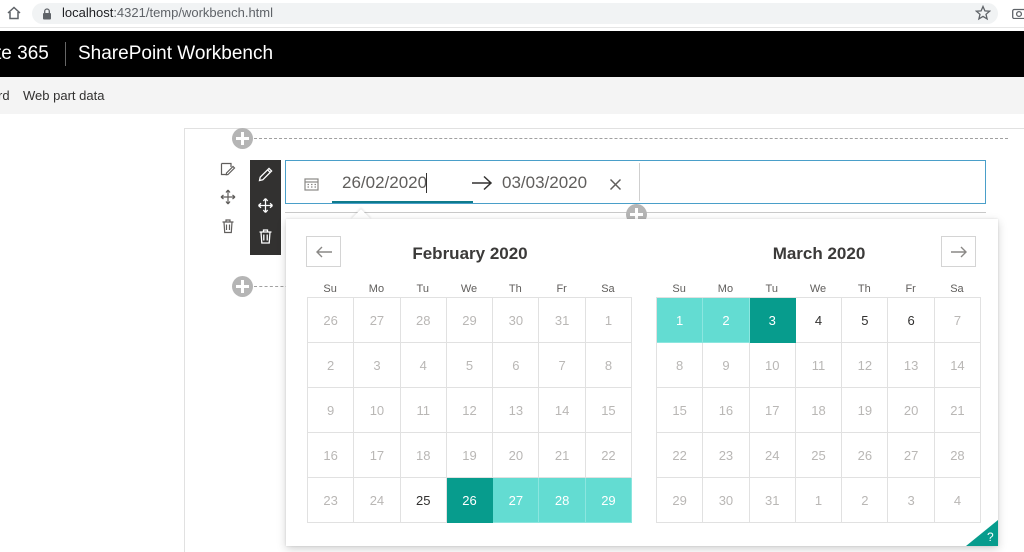 This screenshot has width=1024, height=552. Describe the element at coordinates (470, 254) in the screenshot. I see `month-title-february: February 2020` at that location.